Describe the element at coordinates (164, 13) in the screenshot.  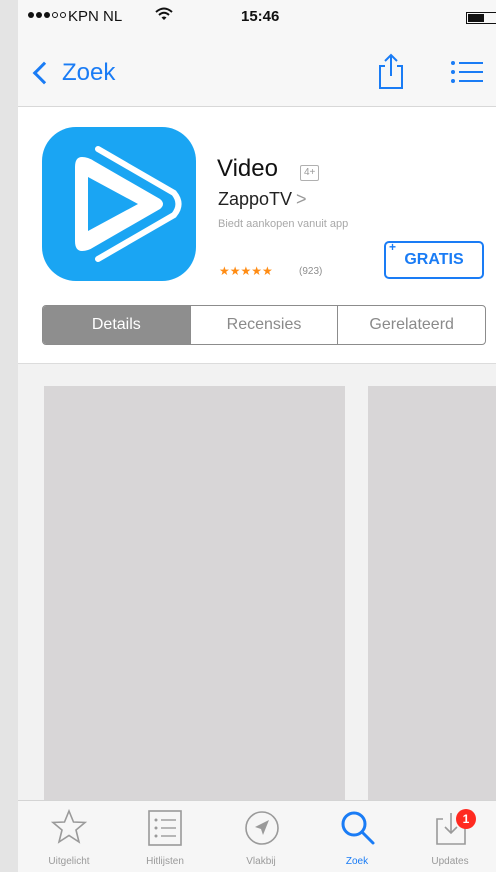
I see `wifi-icon` at that location.